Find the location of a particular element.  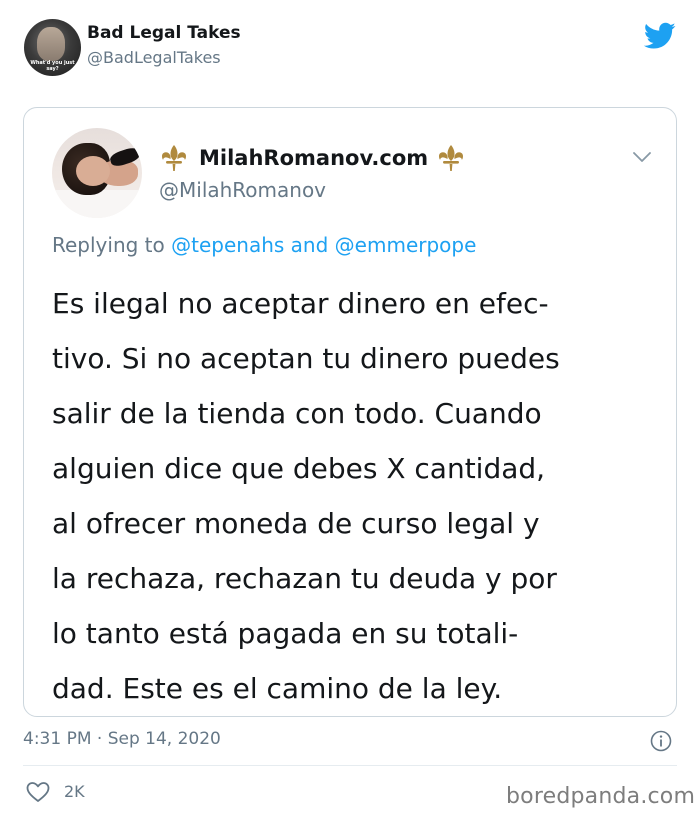

replying-to: Replying to @tepenahs and @emmerpope is located at coordinates (264, 245).